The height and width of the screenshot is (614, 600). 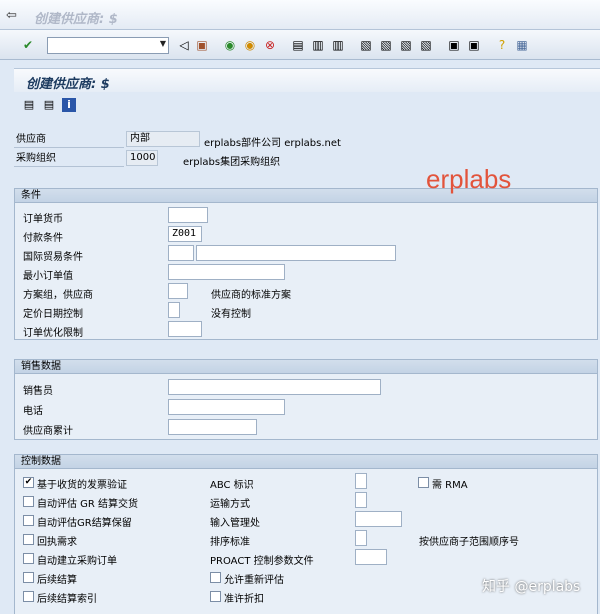 I want to click on purchasing-org-field: 1000, so click(x=142, y=158).